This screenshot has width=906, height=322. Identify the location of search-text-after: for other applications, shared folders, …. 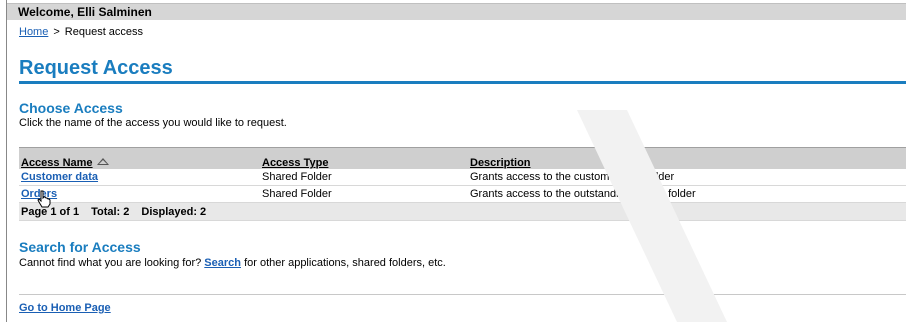
(345, 263).